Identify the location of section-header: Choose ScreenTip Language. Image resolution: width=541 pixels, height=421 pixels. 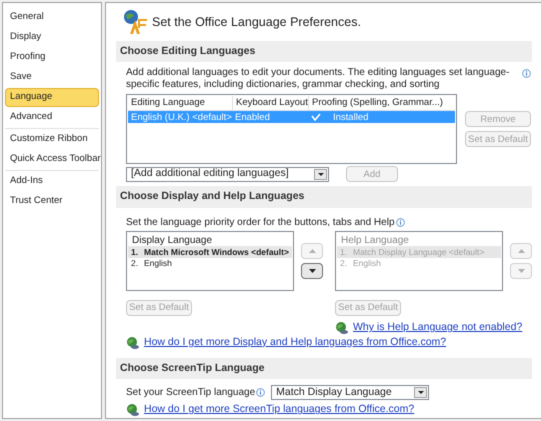
(324, 369).